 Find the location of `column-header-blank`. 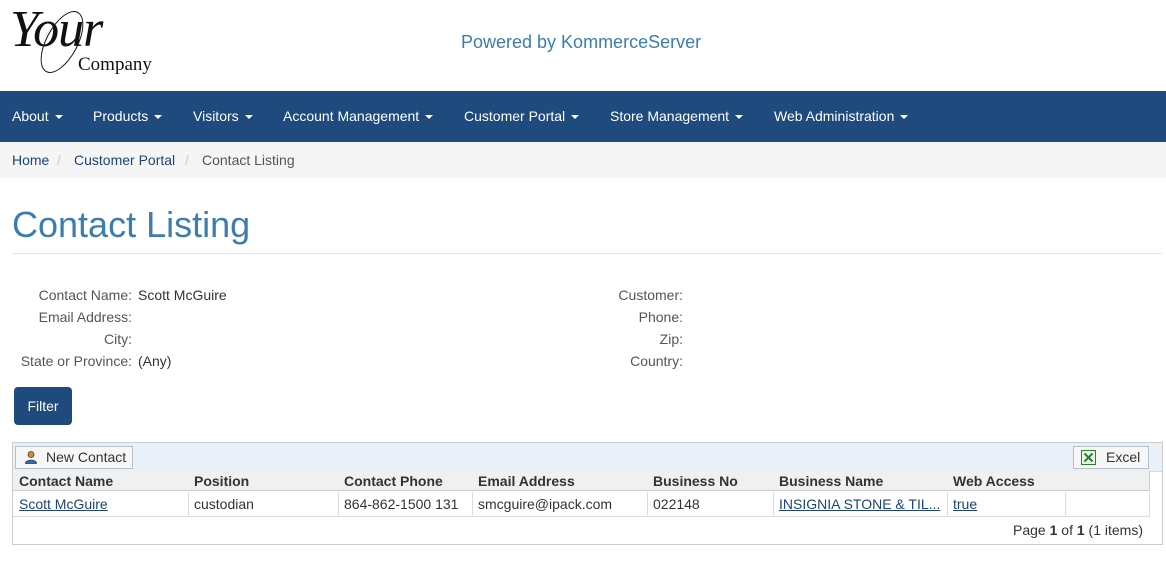

column-header-blank is located at coordinates (1107, 481).